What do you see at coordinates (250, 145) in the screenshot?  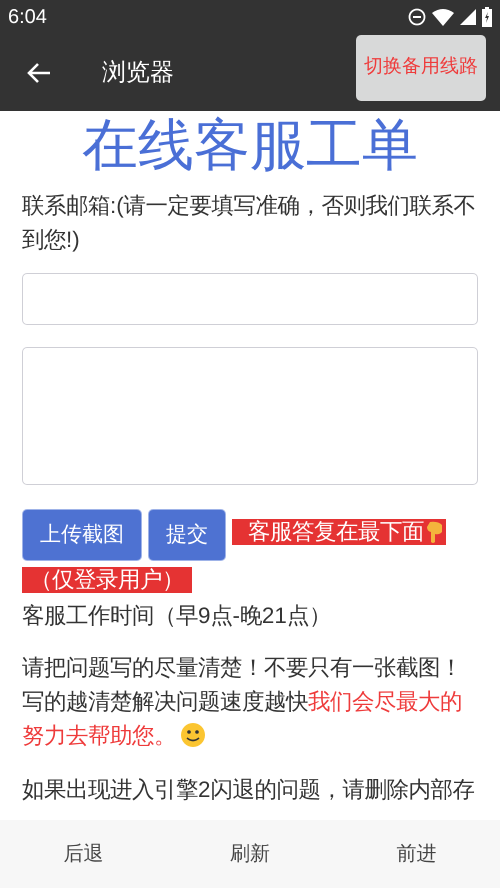 I see `page-heading: 在线客服工单` at bounding box center [250, 145].